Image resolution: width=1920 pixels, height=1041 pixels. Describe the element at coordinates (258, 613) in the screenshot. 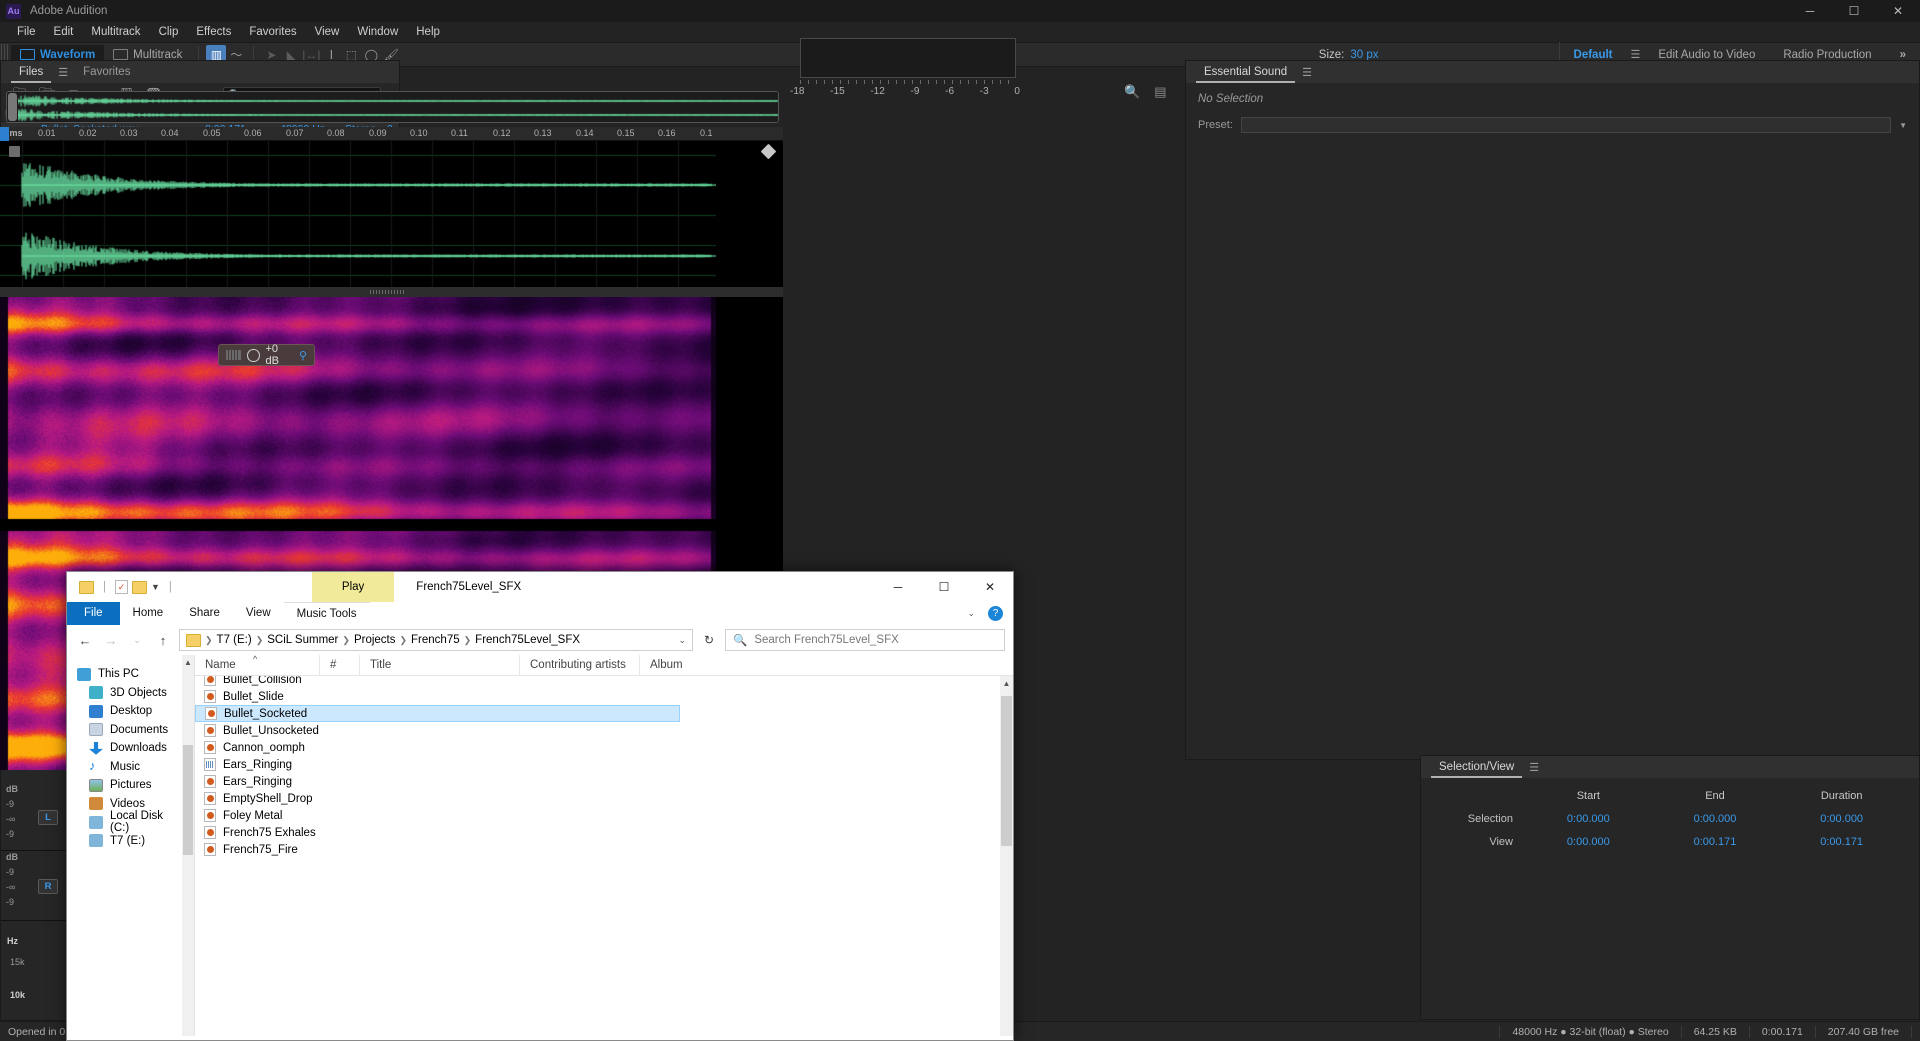

I see `ribbon-tab-view: View` at that location.